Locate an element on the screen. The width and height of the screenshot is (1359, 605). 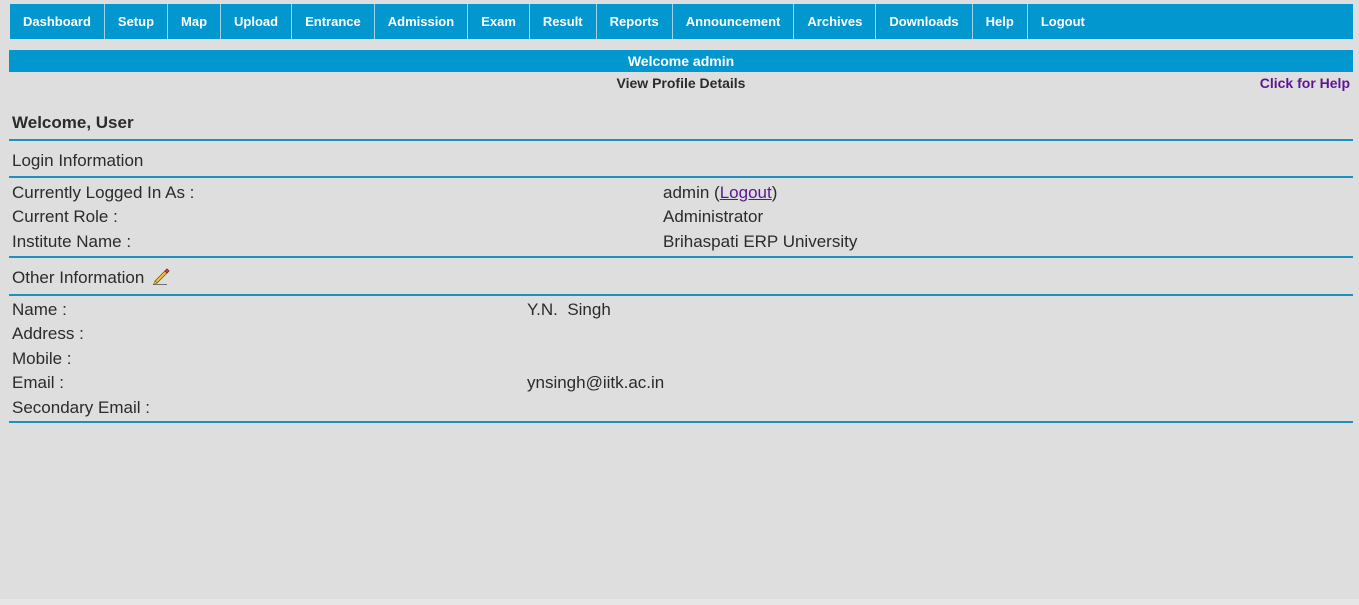
institute-label: Institute Name : is located at coordinates (72, 241).